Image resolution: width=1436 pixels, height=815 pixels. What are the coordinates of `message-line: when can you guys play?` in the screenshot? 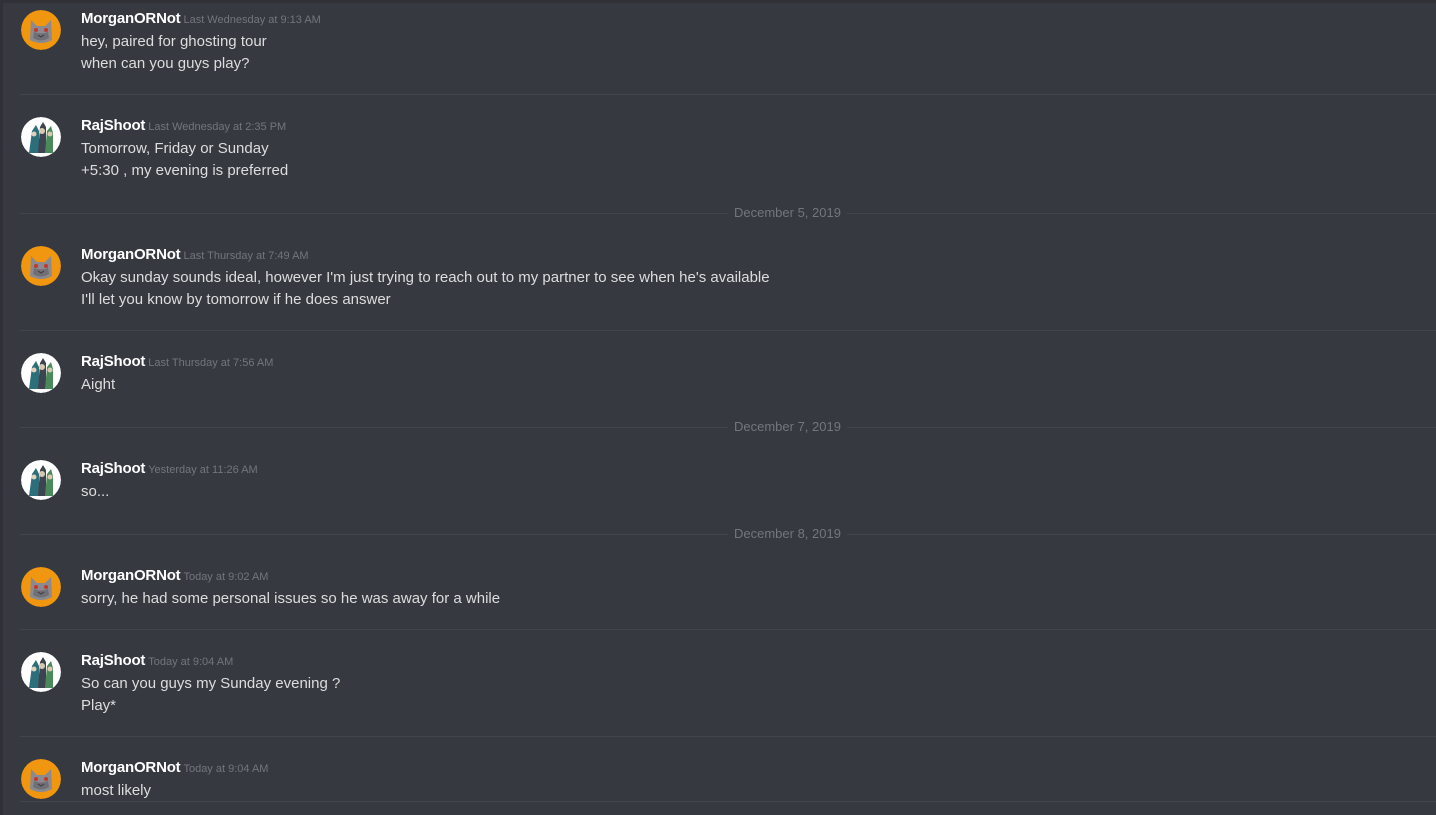 It's located at (165, 63).